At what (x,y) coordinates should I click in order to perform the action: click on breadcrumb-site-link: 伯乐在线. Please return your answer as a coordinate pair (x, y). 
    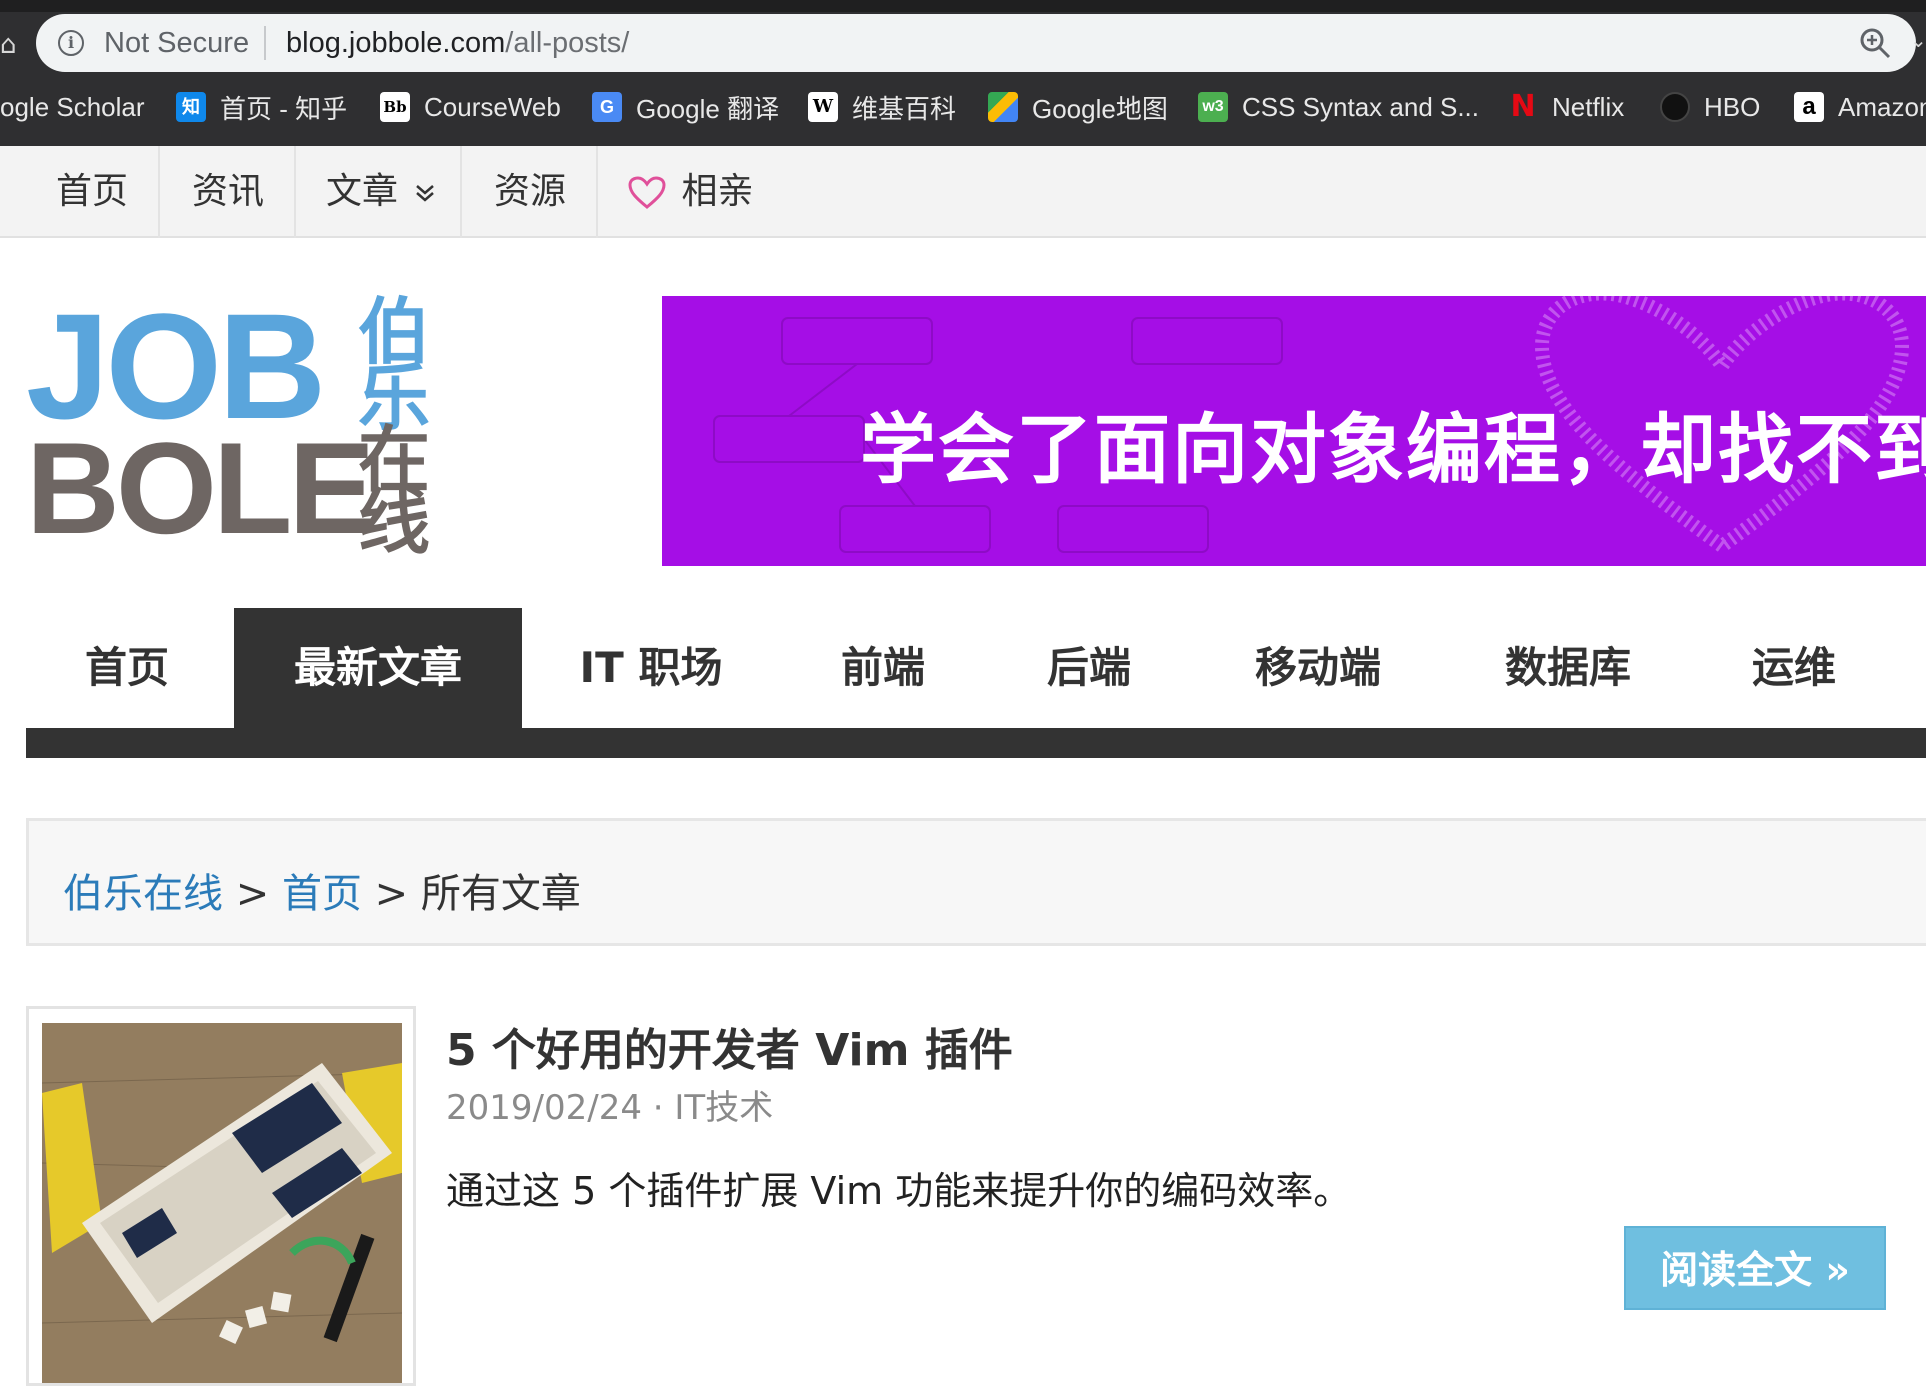
    Looking at the image, I should click on (143, 894).